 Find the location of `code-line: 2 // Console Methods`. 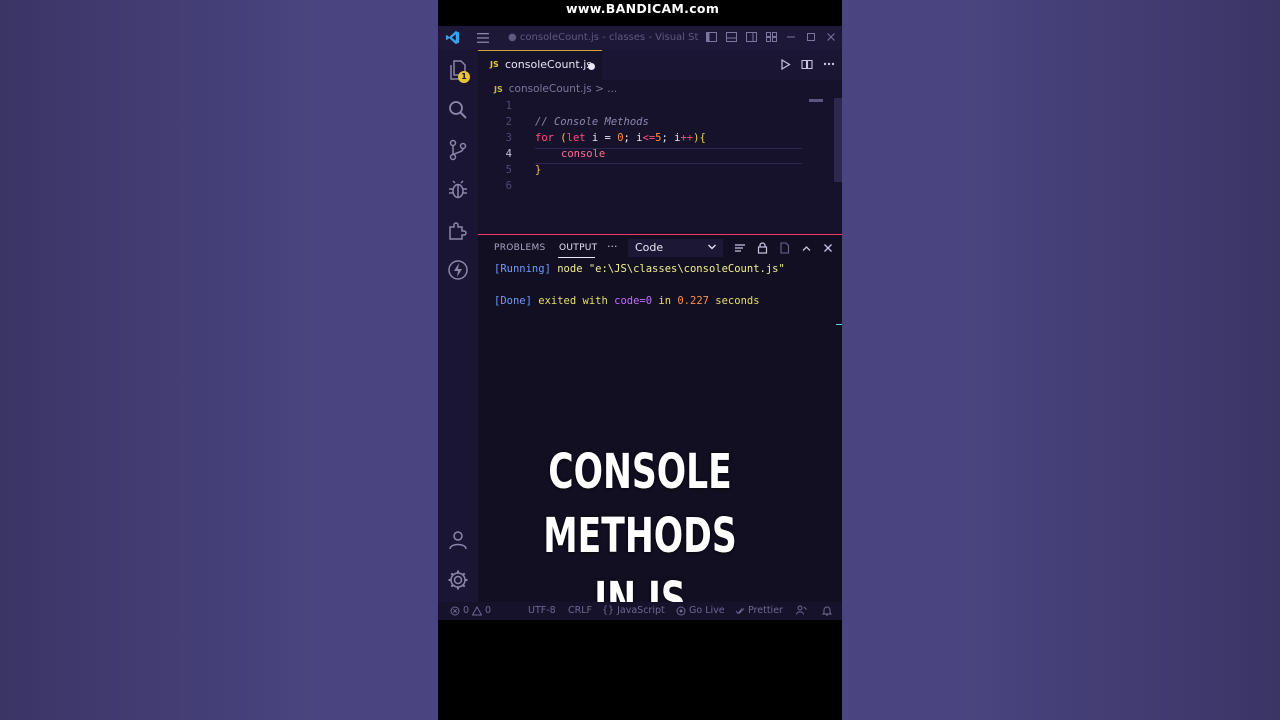

code-line: 2 // Console Methods is located at coordinates (648, 124).